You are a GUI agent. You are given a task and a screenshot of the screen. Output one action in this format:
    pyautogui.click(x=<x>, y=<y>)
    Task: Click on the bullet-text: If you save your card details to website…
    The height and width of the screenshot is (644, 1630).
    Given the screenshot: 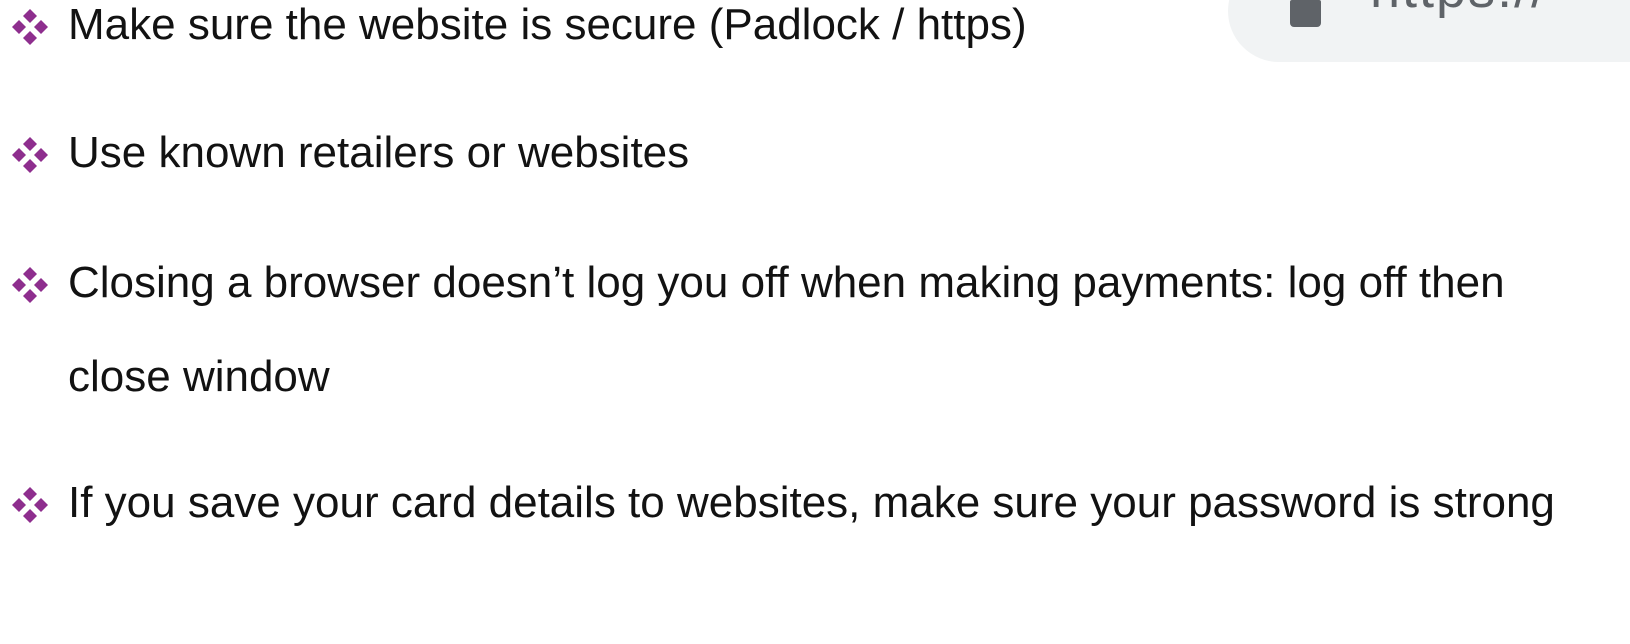 What is the action you would take?
    pyautogui.click(x=811, y=502)
    